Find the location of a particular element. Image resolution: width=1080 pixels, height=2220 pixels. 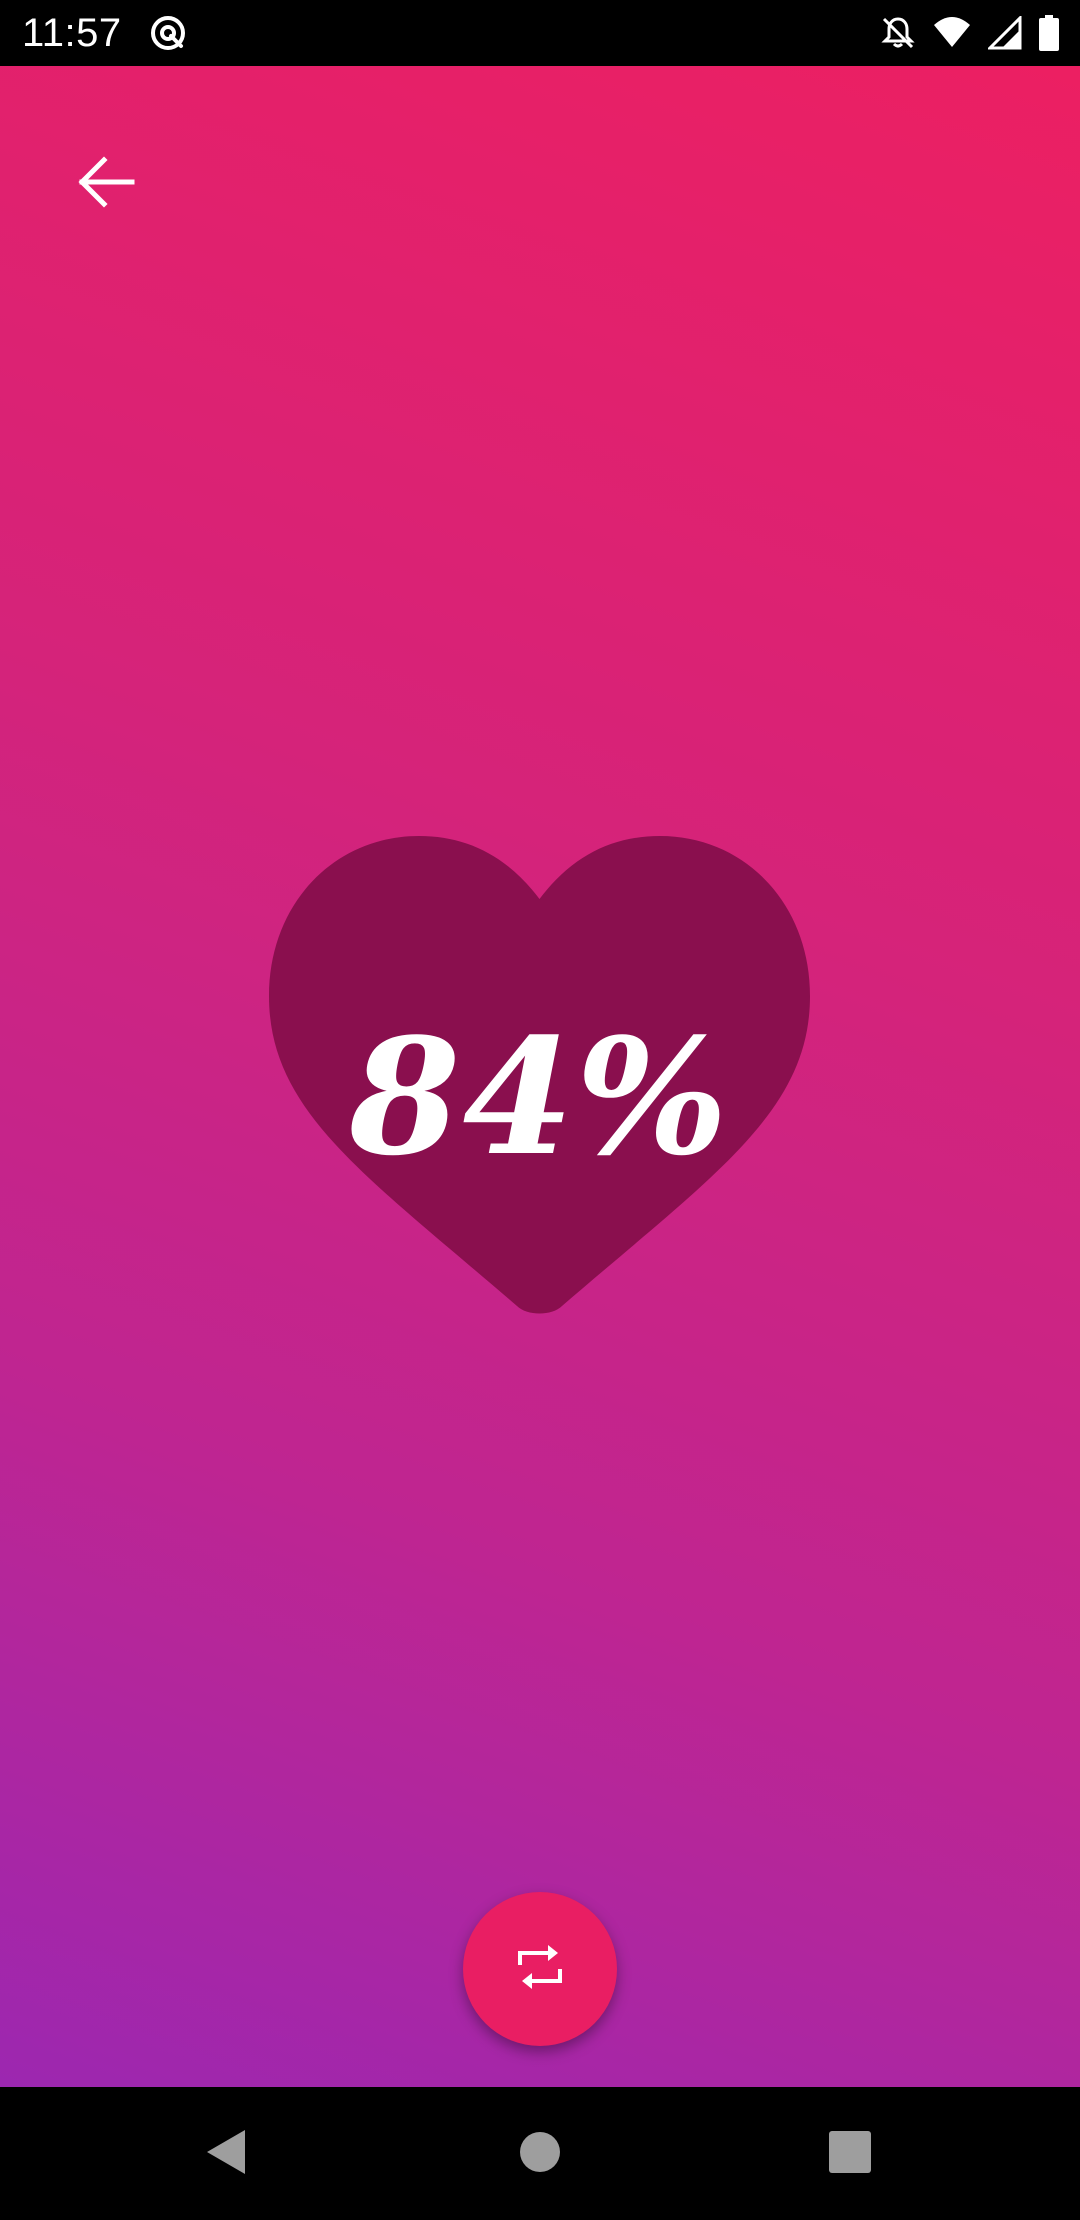

at-sign-icon is located at coordinates (168, 33).